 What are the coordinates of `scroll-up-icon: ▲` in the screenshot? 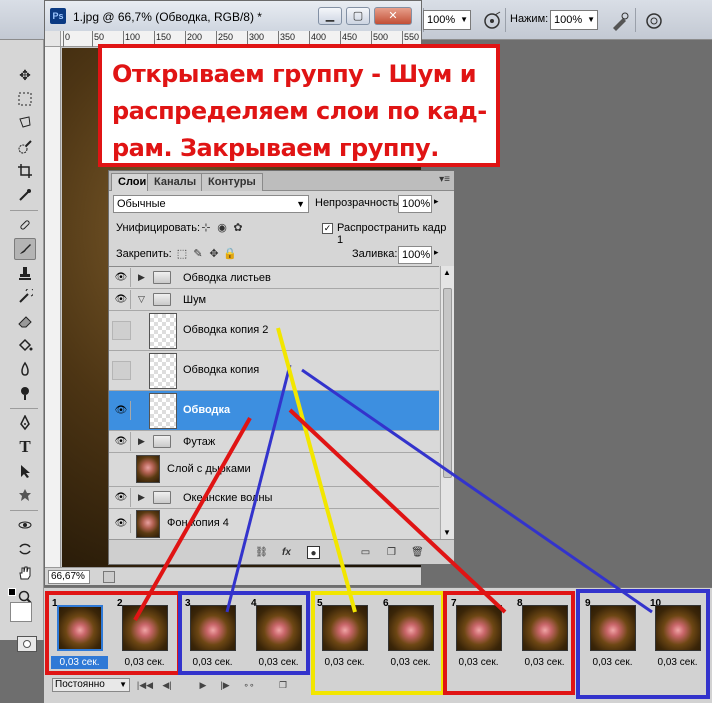 It's located at (447, 272).